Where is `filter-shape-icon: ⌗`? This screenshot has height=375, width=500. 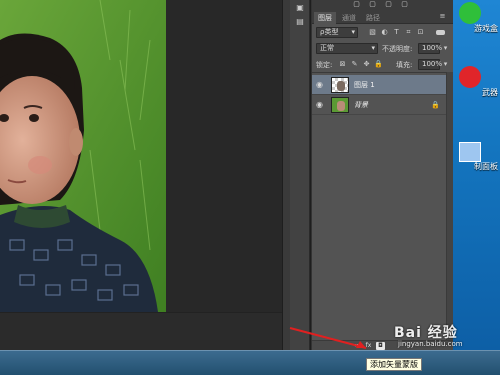 filter-shape-icon: ⌗ is located at coordinates (408, 32).